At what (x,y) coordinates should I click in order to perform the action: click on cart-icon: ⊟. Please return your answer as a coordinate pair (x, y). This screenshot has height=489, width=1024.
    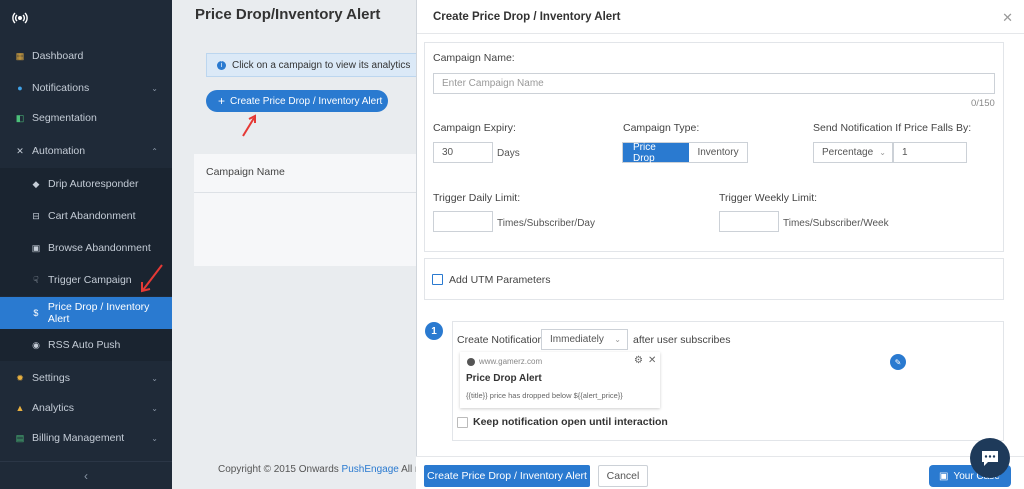
    Looking at the image, I should click on (36, 215).